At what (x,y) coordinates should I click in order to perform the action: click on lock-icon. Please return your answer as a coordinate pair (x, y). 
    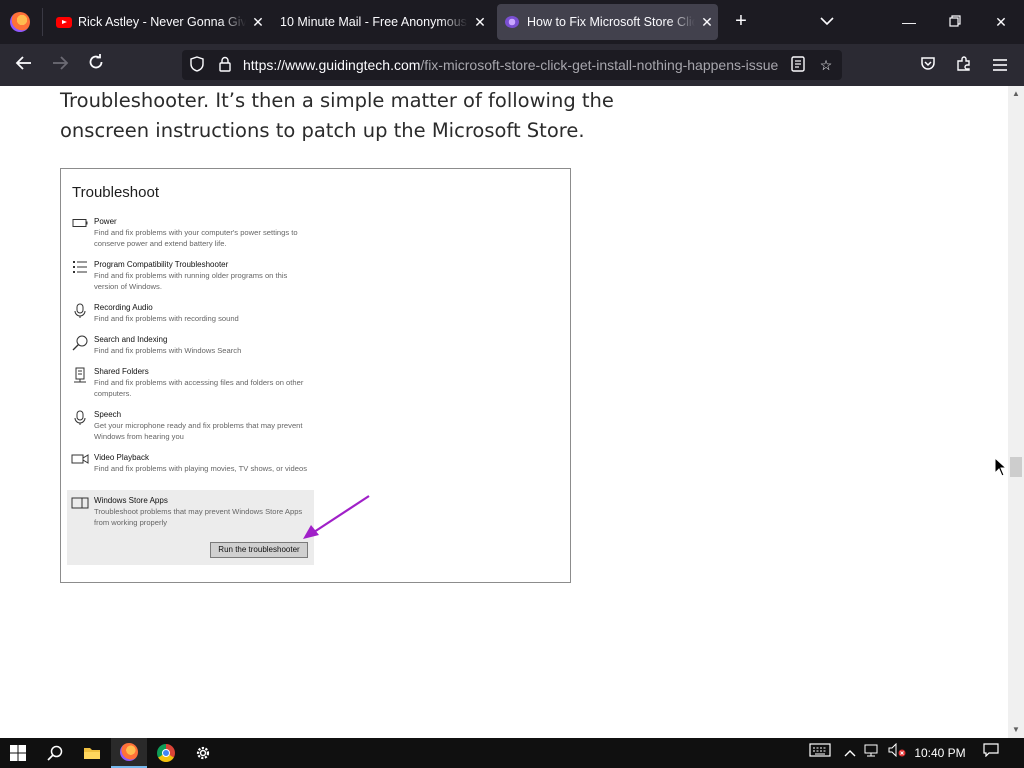
    Looking at the image, I should click on (225, 65).